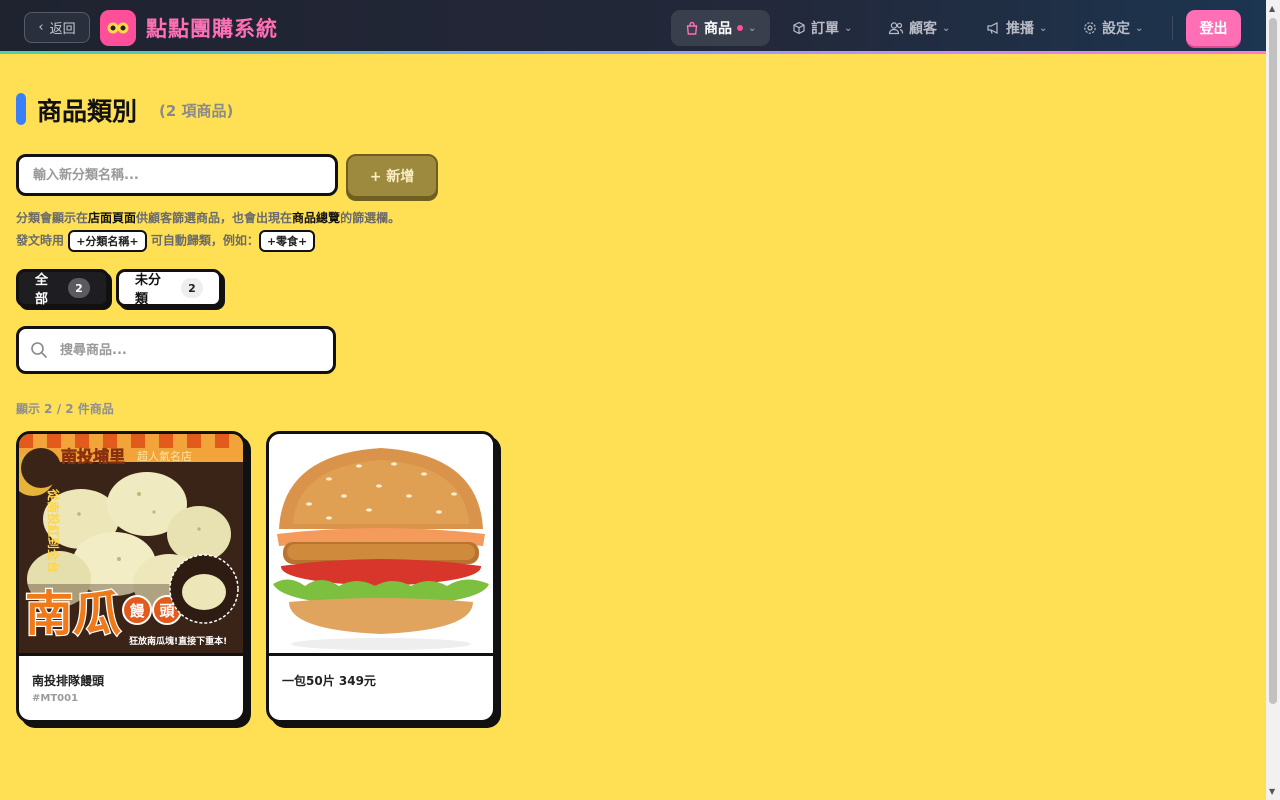 This screenshot has height=800, width=1280. Describe the element at coordinates (214, 218) in the screenshot. I see `hint-text: 供顧客篩選商品，也會出現在` at that location.